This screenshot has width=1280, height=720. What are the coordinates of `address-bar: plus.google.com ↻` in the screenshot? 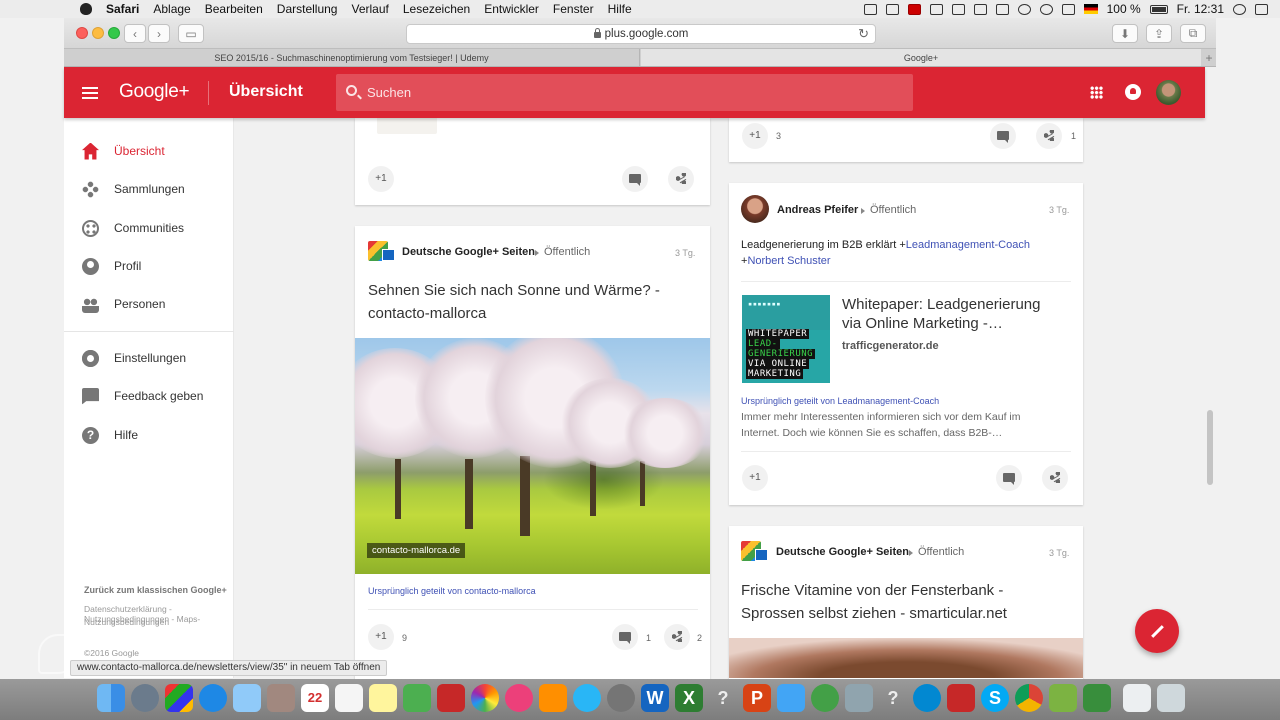 It's located at (641, 34).